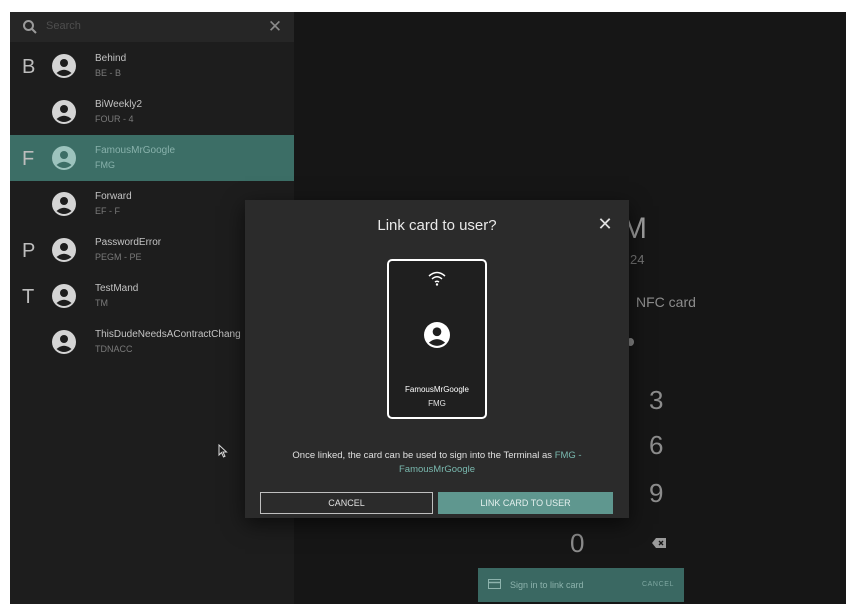 The width and height of the screenshot is (846, 604). I want to click on user-code: EF - F, so click(107, 211).